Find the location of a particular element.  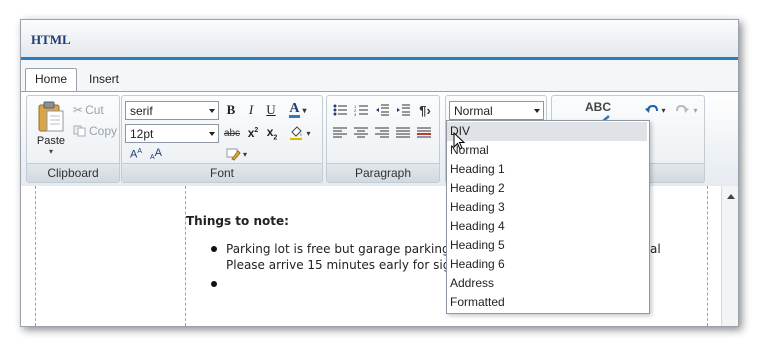

dropdown-option-heading-3: Heading 3 is located at coordinates (547, 207).